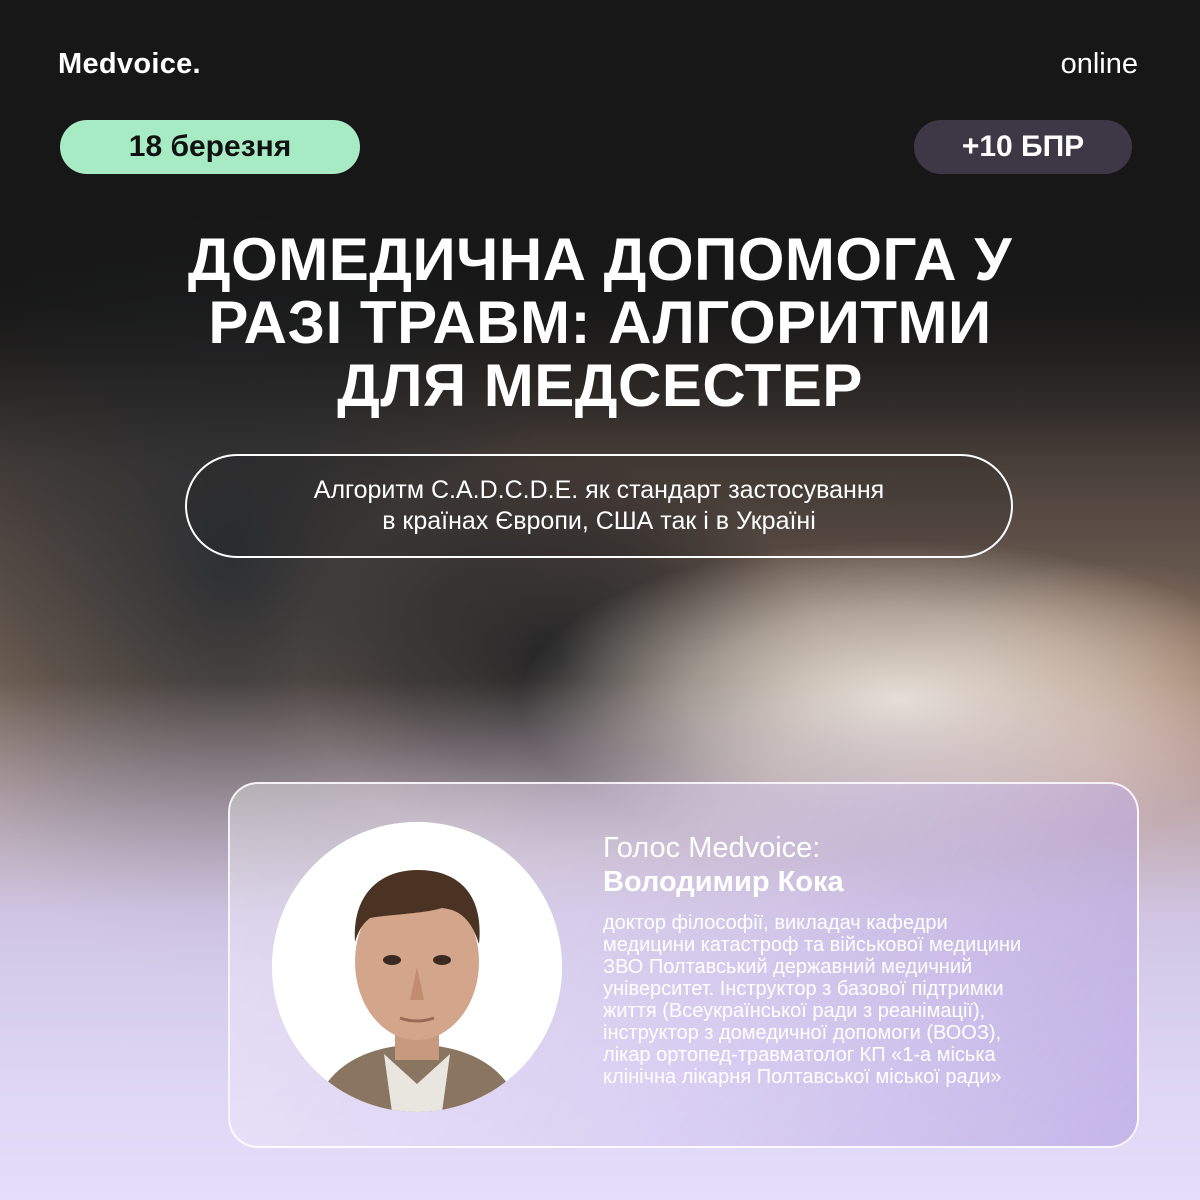 The height and width of the screenshot is (1200, 1200). What do you see at coordinates (775, 923) in the screenshot?
I see `speaker-bio-line: доктор філософії, викладач кафедри` at bounding box center [775, 923].